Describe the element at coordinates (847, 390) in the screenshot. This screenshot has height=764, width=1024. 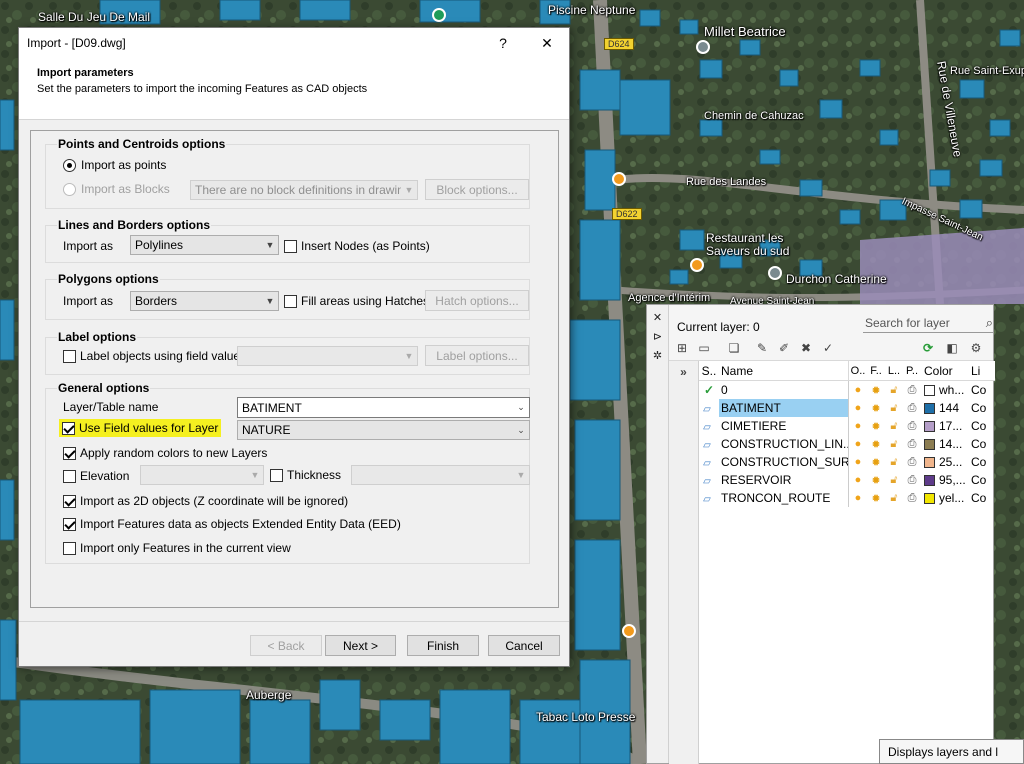
I see `layer-row: ✓ 0 ● ✹ 🔓︎ ⎙ wh... Co` at that location.